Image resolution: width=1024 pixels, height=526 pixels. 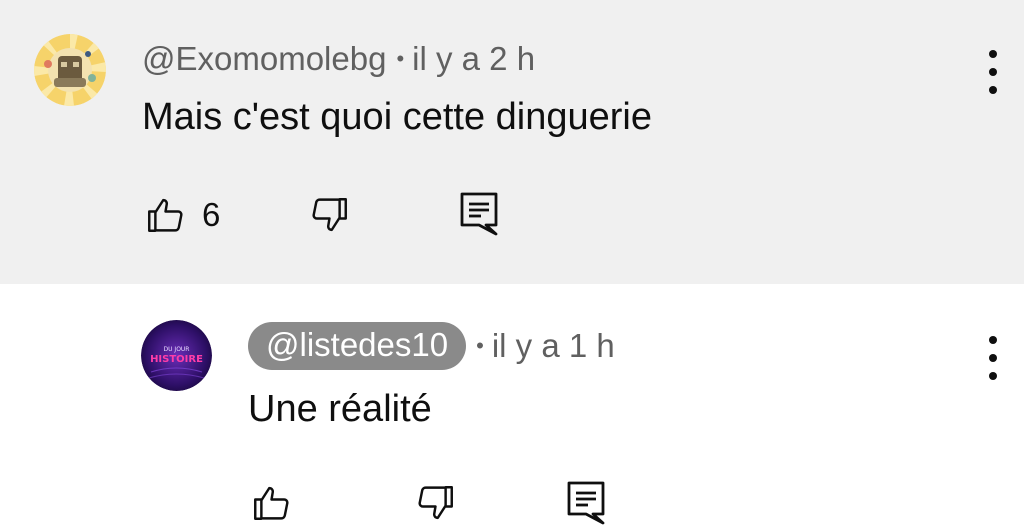 I want to click on author-handle: @Exomomolebg, so click(x=264, y=59).